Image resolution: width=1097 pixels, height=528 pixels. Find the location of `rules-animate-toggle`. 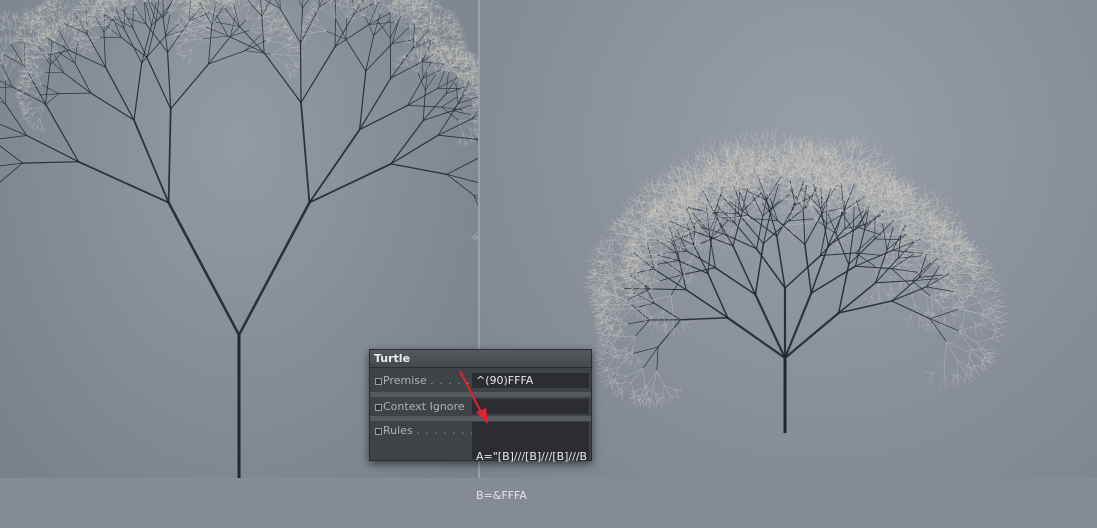

rules-animate-toggle is located at coordinates (378, 431).